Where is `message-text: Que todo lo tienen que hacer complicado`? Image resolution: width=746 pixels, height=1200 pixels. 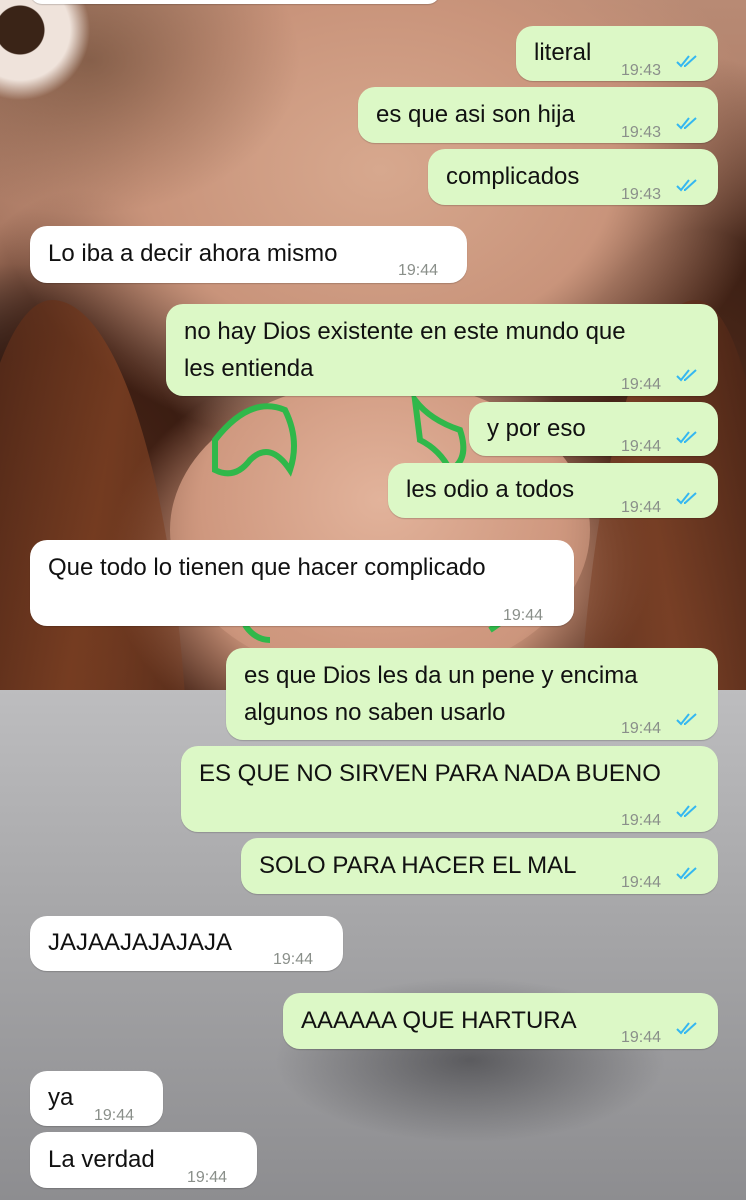 message-text: Que todo lo tienen que hacer complicado is located at coordinates (267, 567).